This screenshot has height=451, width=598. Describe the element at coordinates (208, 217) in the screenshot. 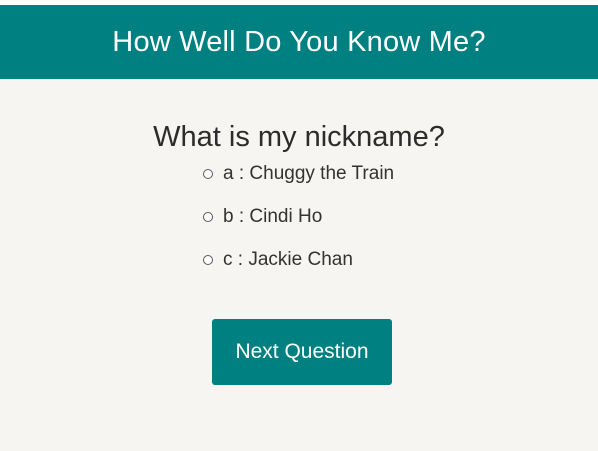

I see `radio-button-b` at that location.